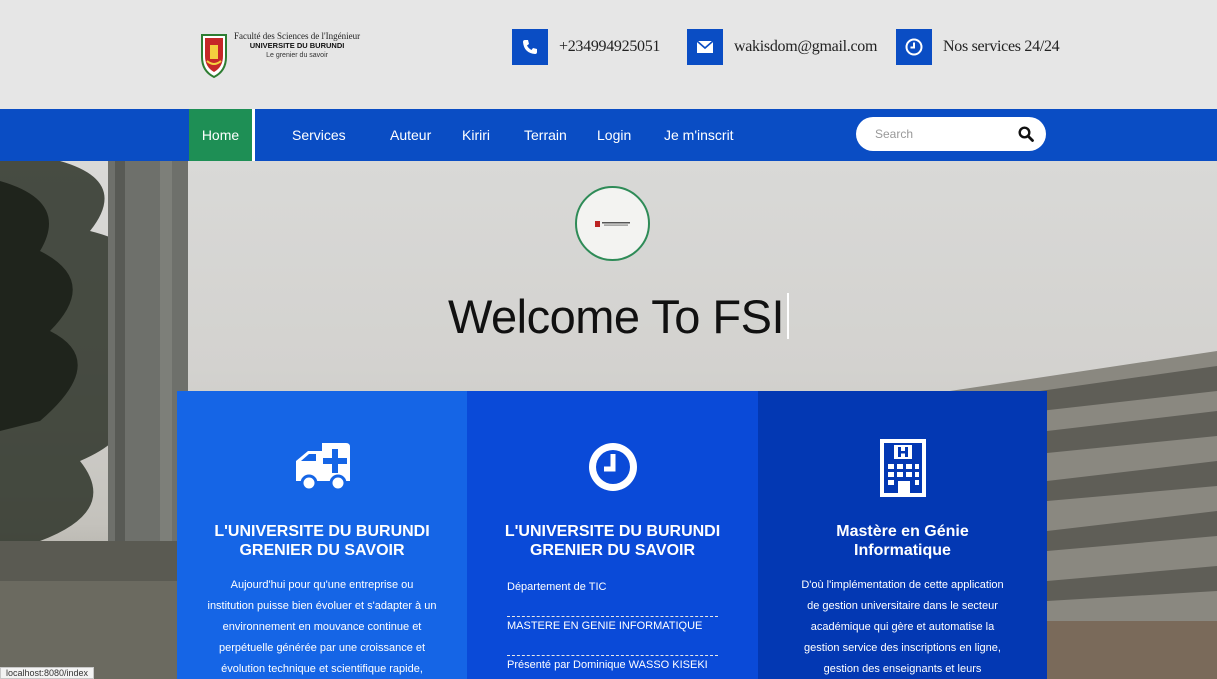 This screenshot has height=679, width=1217. What do you see at coordinates (805, 47) in the screenshot?
I see `email-address: wakisdom@gmail.com` at bounding box center [805, 47].